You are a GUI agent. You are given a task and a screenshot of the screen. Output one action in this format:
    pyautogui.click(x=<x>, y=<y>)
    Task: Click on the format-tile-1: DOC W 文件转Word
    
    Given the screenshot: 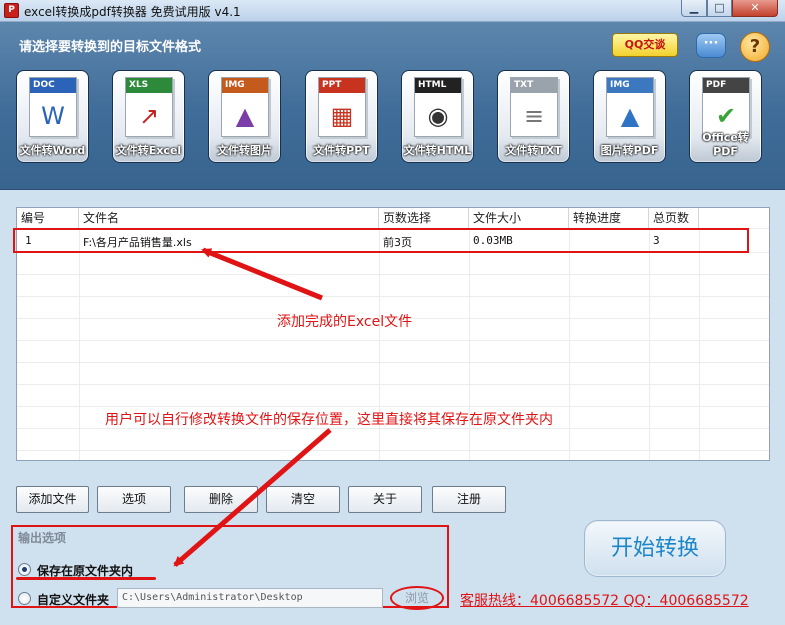 What is the action you would take?
    pyautogui.click(x=52, y=116)
    